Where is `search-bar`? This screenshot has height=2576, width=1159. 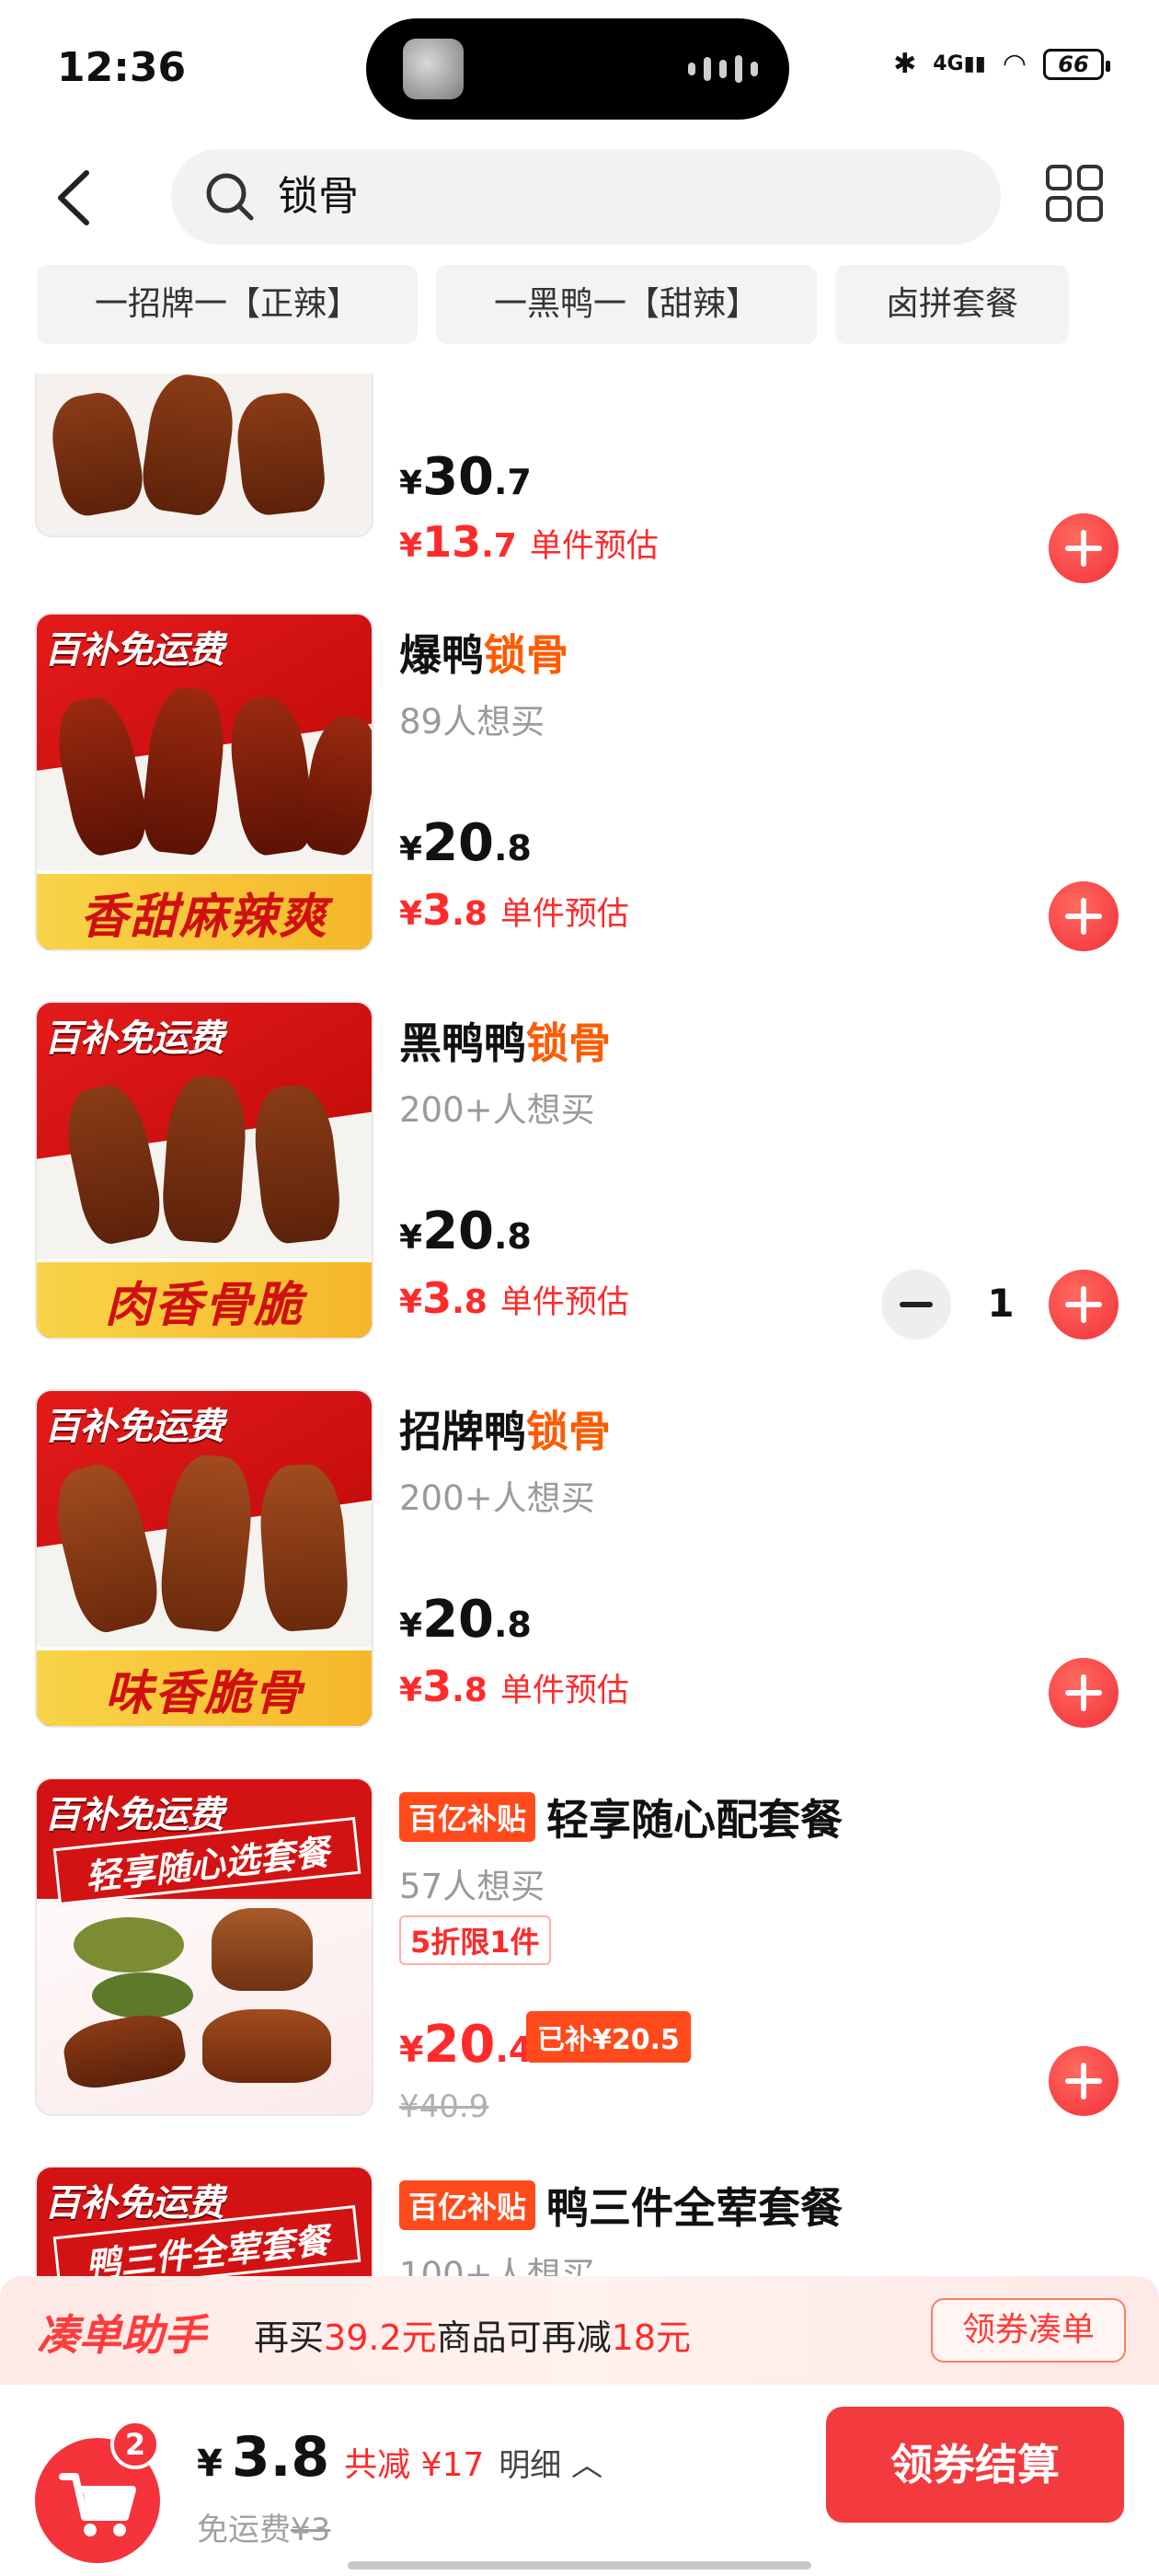
search-bar is located at coordinates (586, 197).